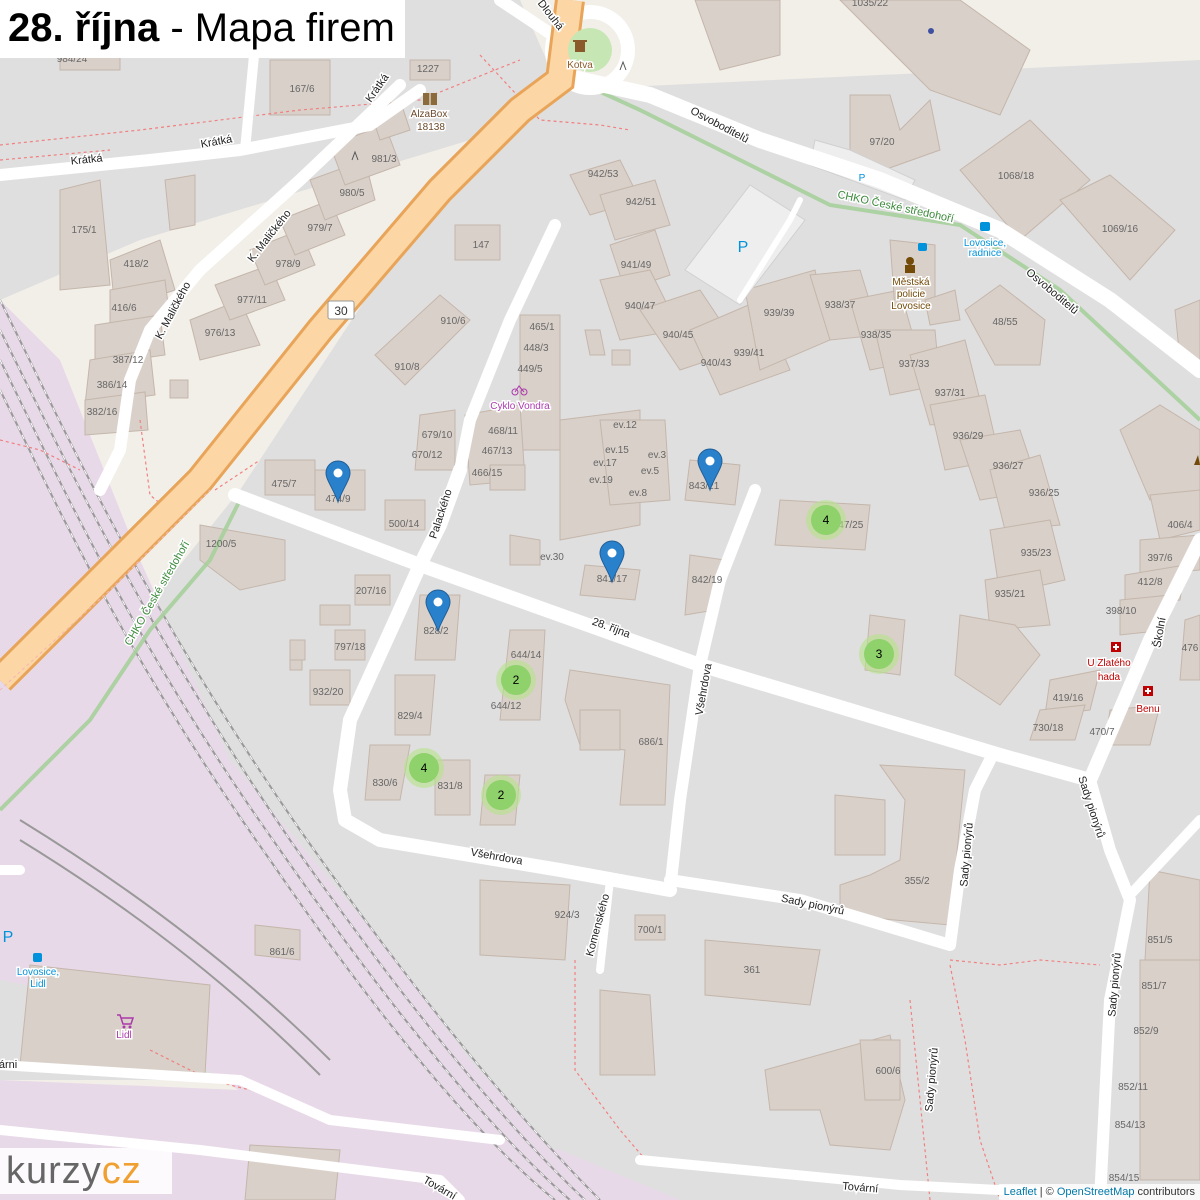 Image resolution: width=1200 pixels, height=1200 pixels. I want to click on house-number: 448/3, so click(535, 348).